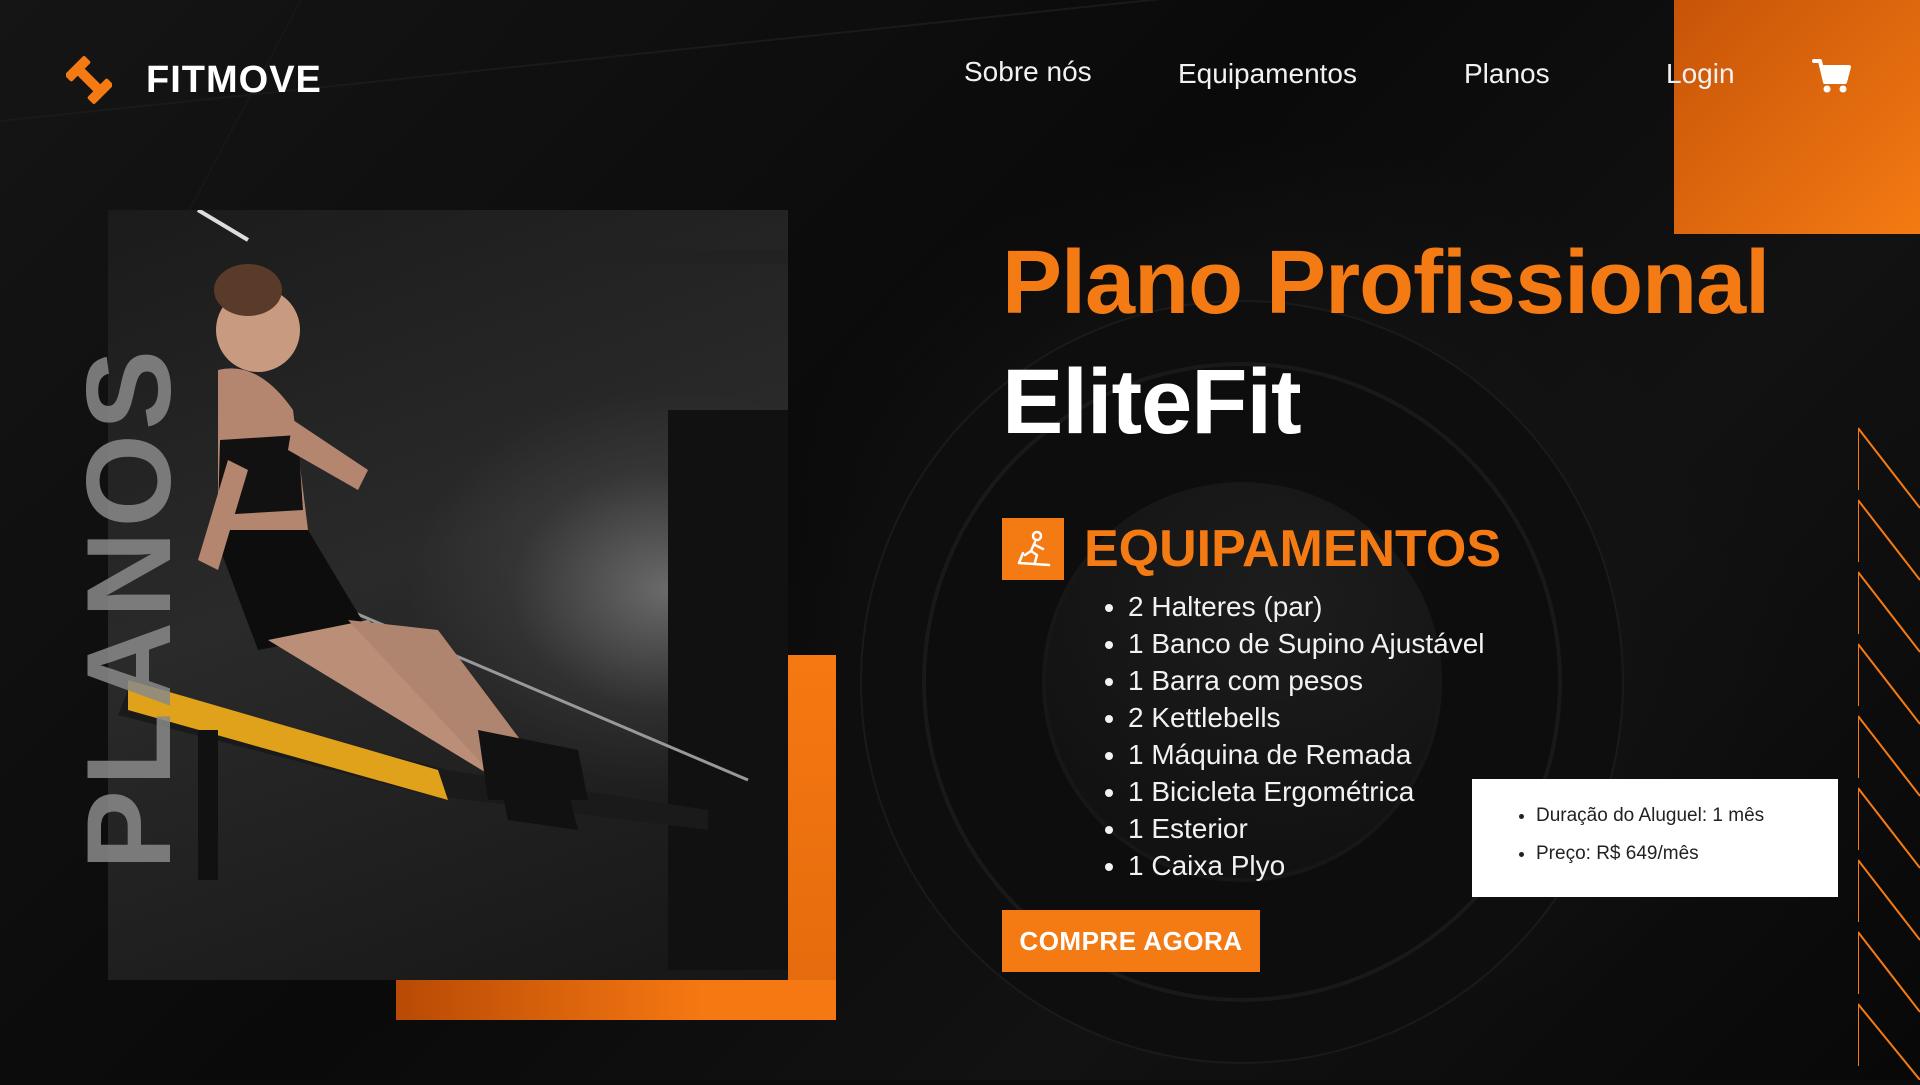 The height and width of the screenshot is (1085, 1920). What do you see at coordinates (234, 79) in the screenshot?
I see `brand-name: FITMOVE` at bounding box center [234, 79].